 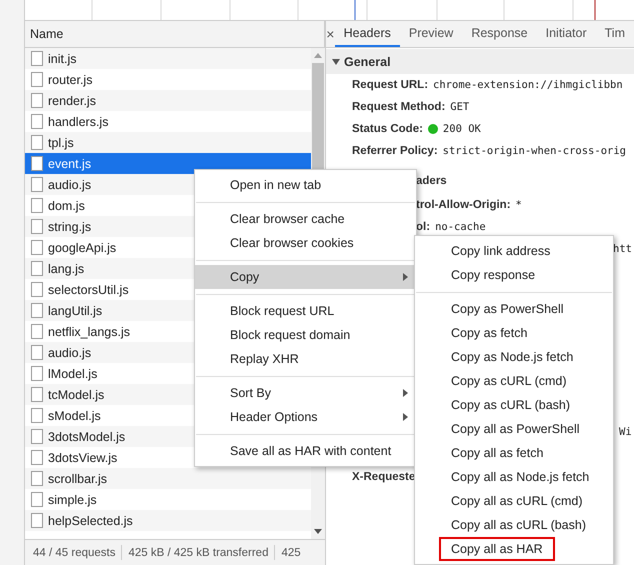 I want to click on status-text: 425, so click(x=291, y=552).